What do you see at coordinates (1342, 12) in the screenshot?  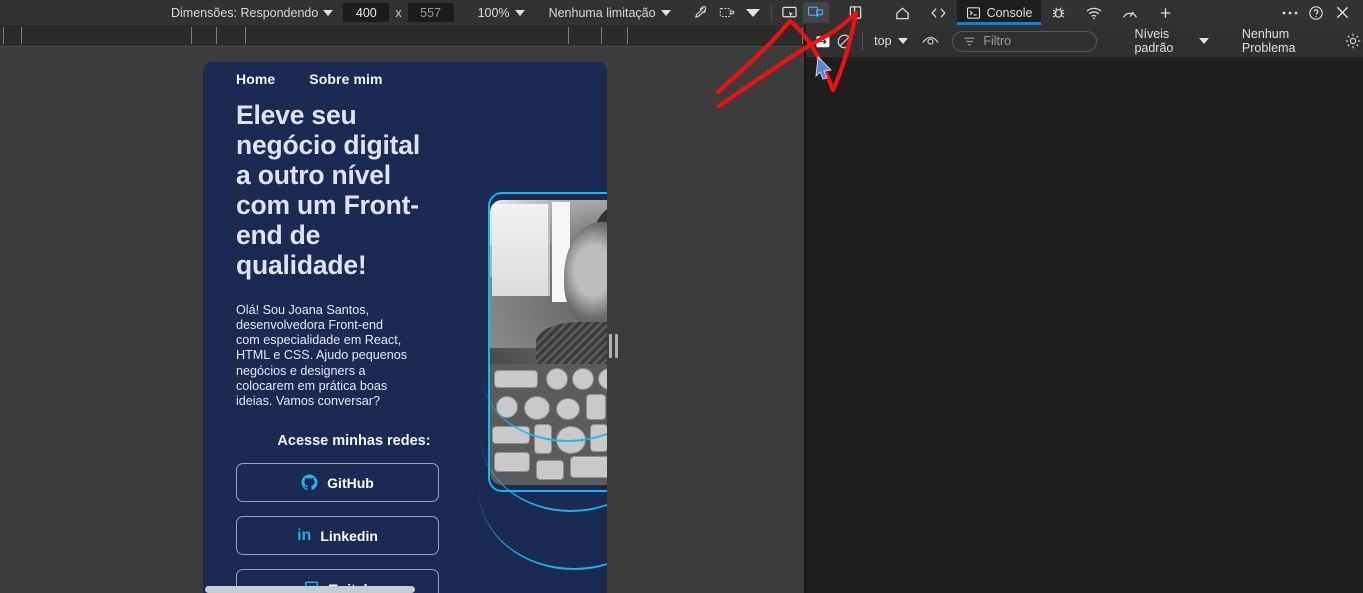 I see `close-x-icon` at bounding box center [1342, 12].